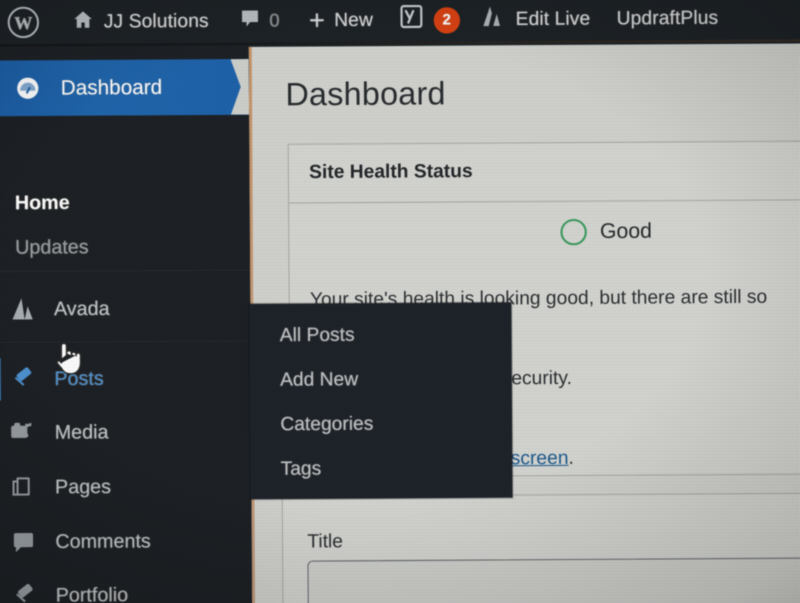 The image size is (800, 603). What do you see at coordinates (317, 336) in the screenshot?
I see `flyout-item-all-posts: All Posts` at bounding box center [317, 336].